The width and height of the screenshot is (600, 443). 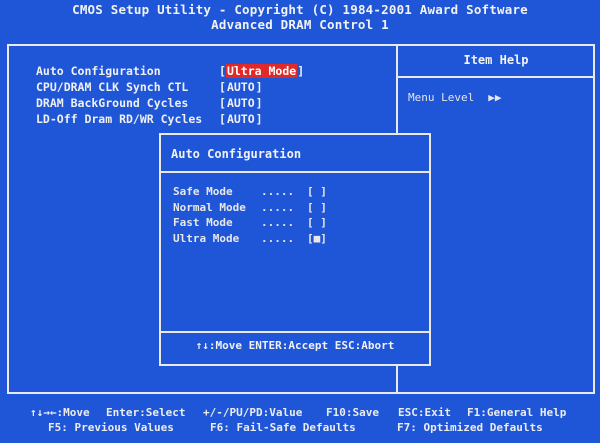 What do you see at coordinates (517, 412) in the screenshot?
I see `key-general-help: F1:General Help` at bounding box center [517, 412].